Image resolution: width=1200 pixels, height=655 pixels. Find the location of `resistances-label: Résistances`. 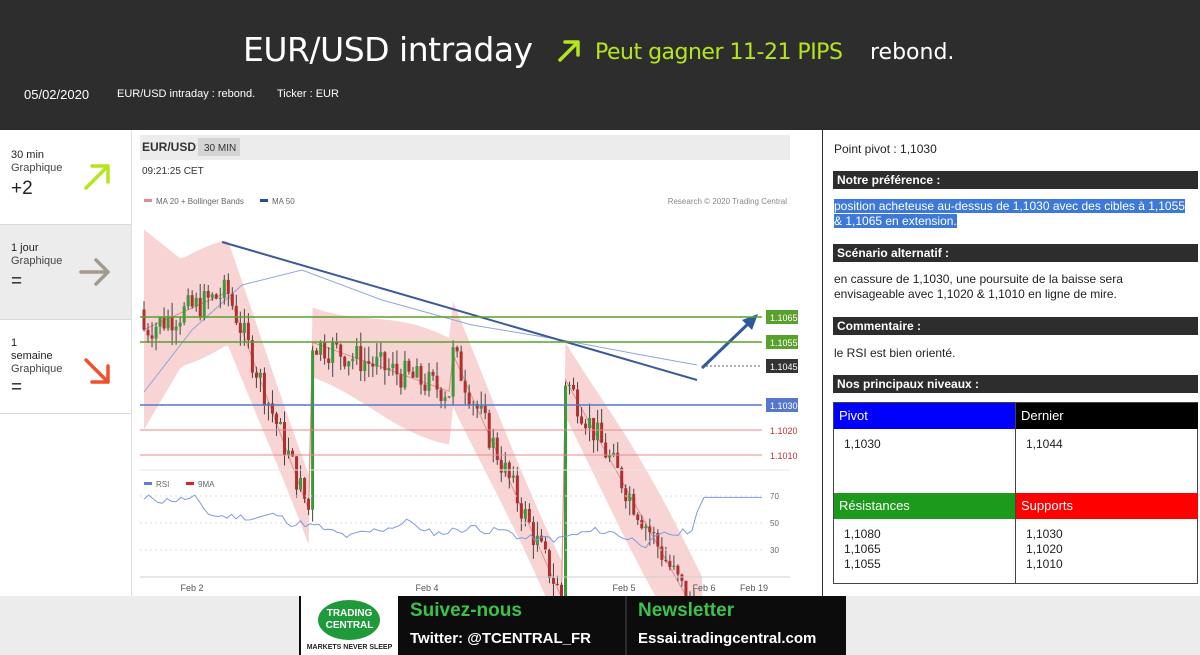

resistances-label: Résistances is located at coordinates (924, 506).